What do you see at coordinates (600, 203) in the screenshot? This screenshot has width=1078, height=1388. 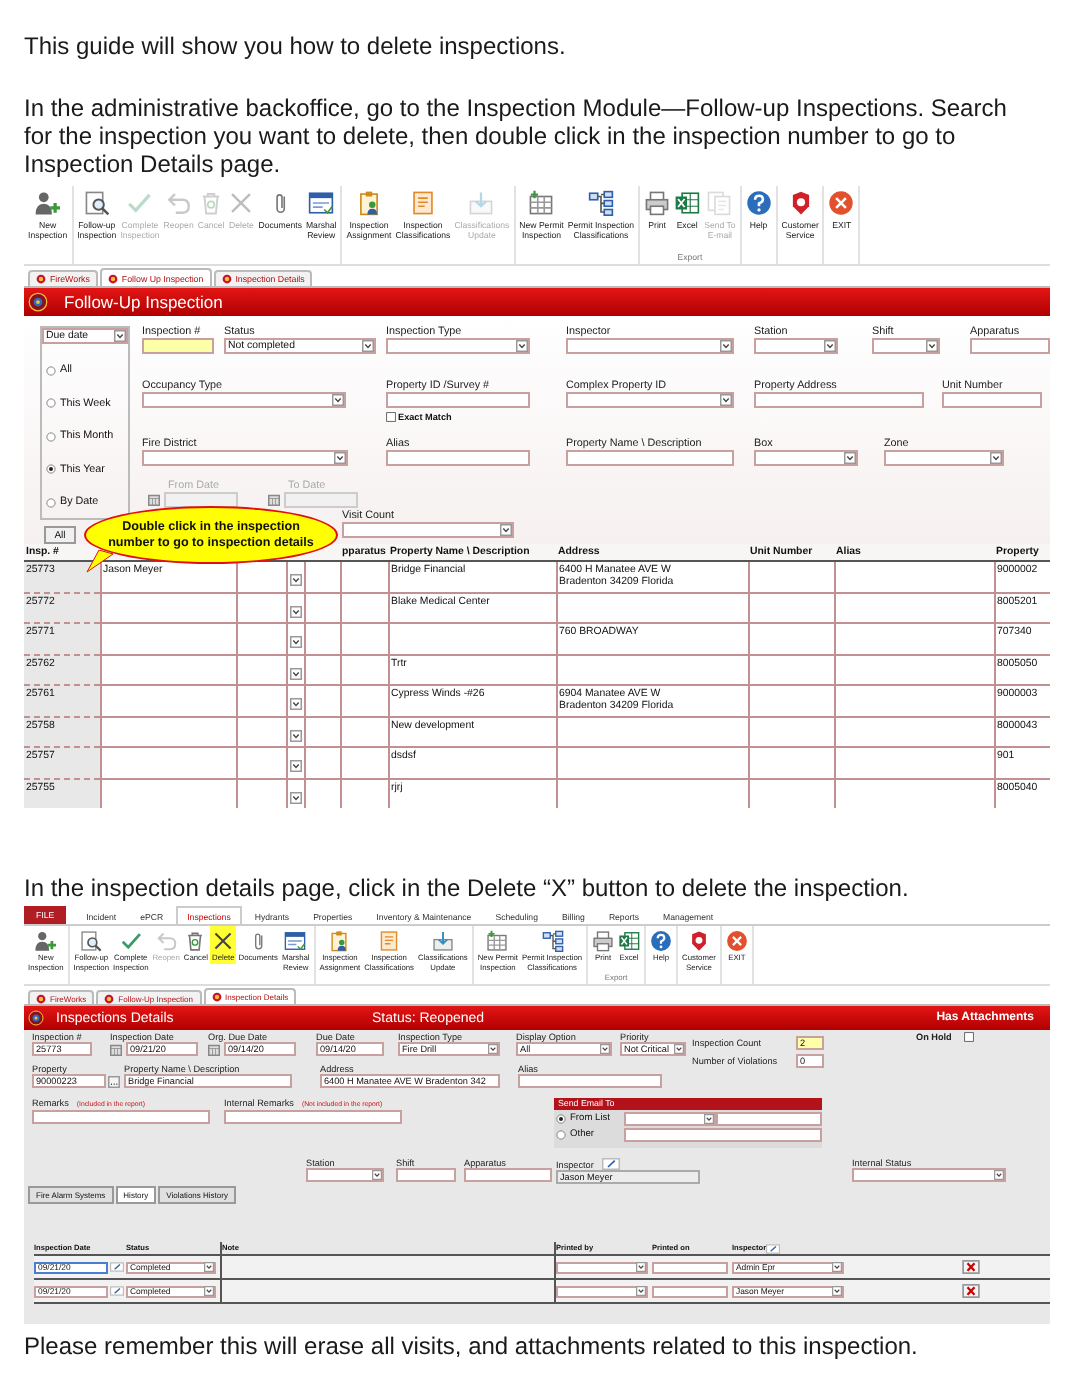 I see `hierarchy-icon` at bounding box center [600, 203].